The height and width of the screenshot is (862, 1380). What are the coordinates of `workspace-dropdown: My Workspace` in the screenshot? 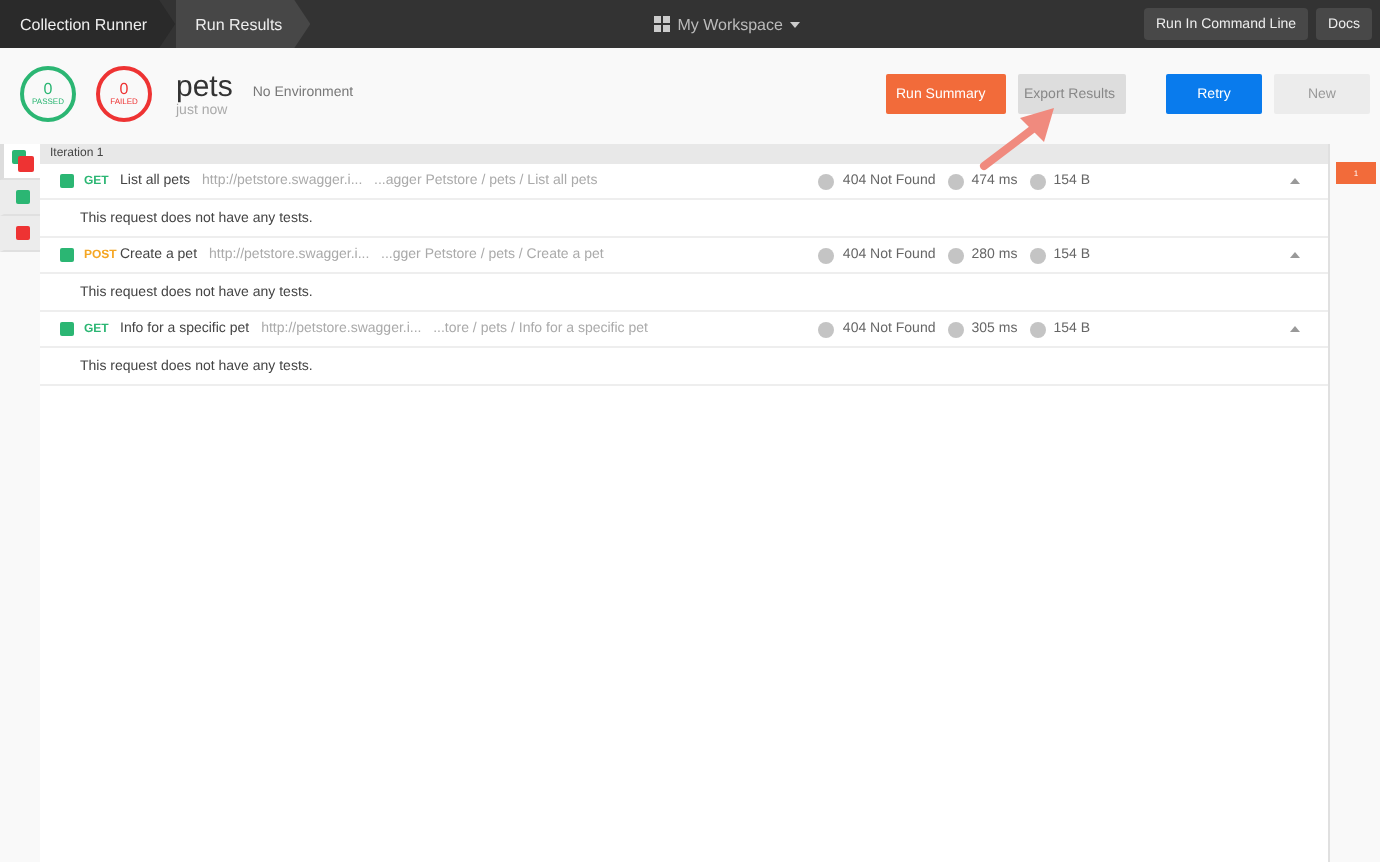 It's located at (727, 24).